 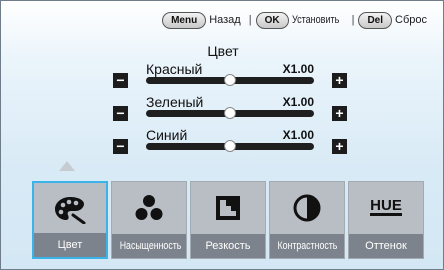 I want to click on increase-red-button: +, so click(x=339, y=80).